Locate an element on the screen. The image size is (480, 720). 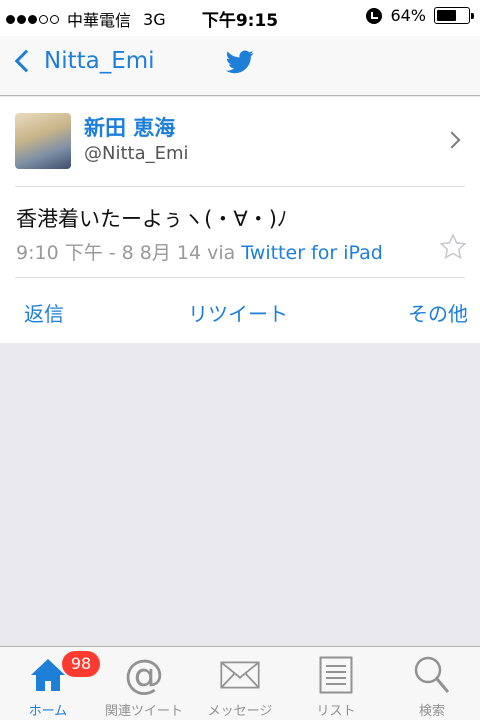
tweet-timestamp: 9:10 下午 - 8 8月 14 via is located at coordinates (126, 253).